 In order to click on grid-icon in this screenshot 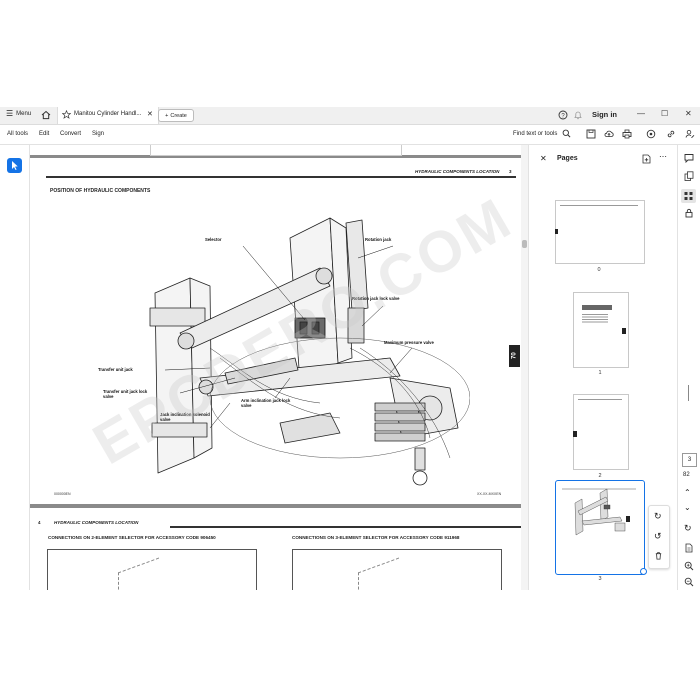, I will do `click(688, 196)`.